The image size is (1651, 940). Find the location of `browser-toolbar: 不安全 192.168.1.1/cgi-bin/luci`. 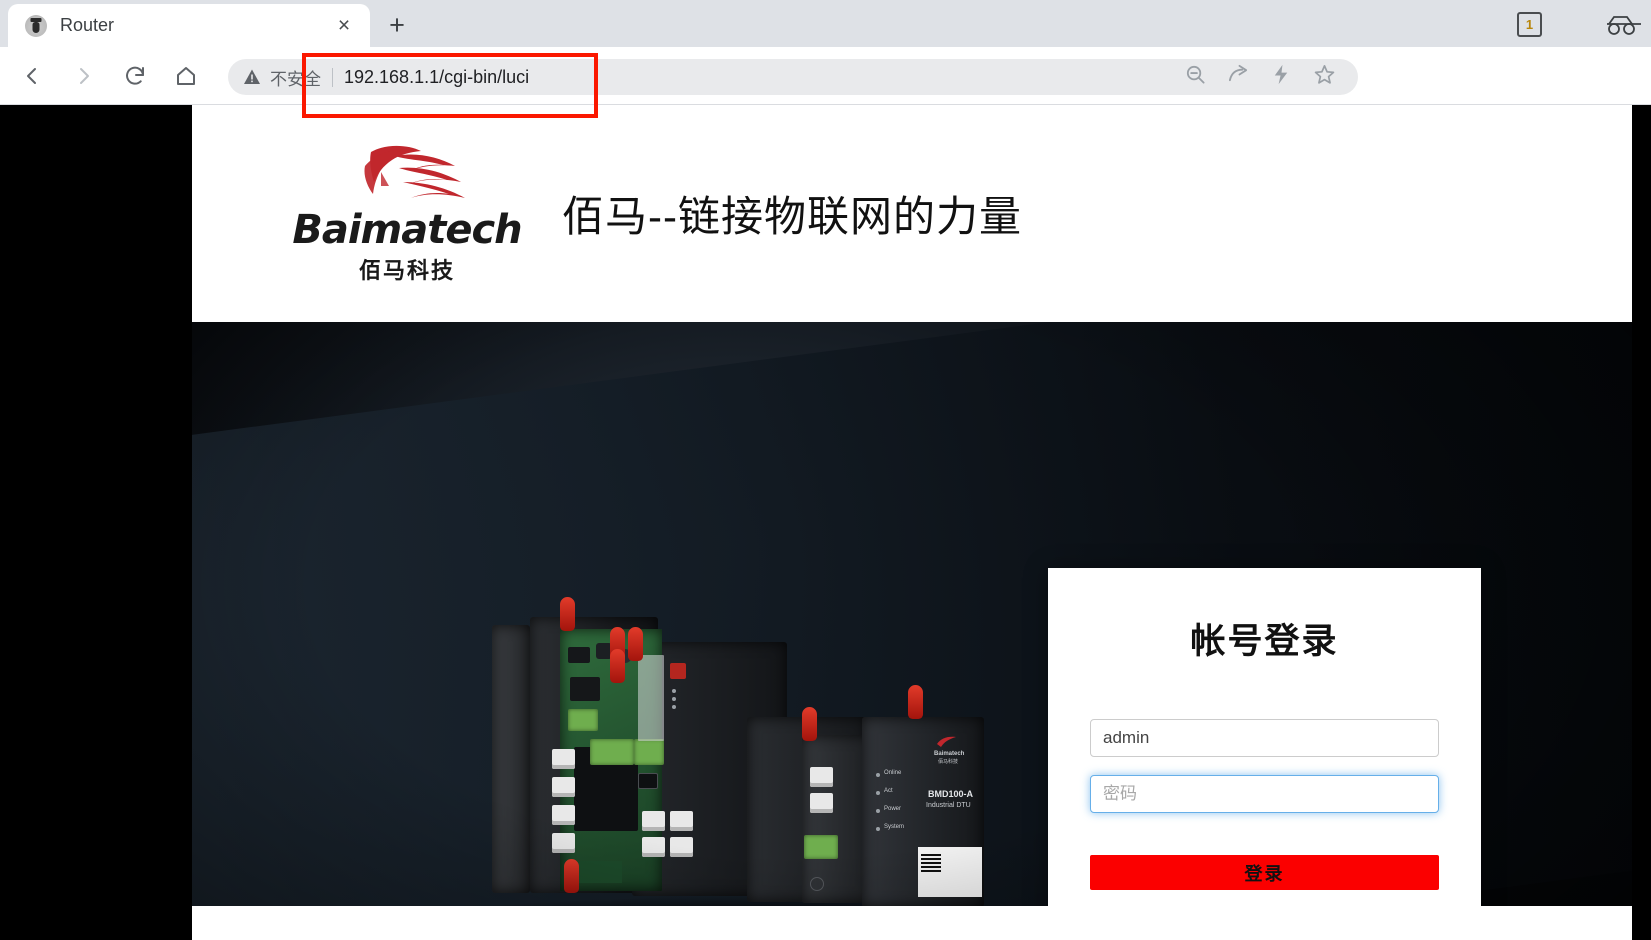

browser-toolbar: 不安全 192.168.1.1/cgi-bin/luci is located at coordinates (825, 76).